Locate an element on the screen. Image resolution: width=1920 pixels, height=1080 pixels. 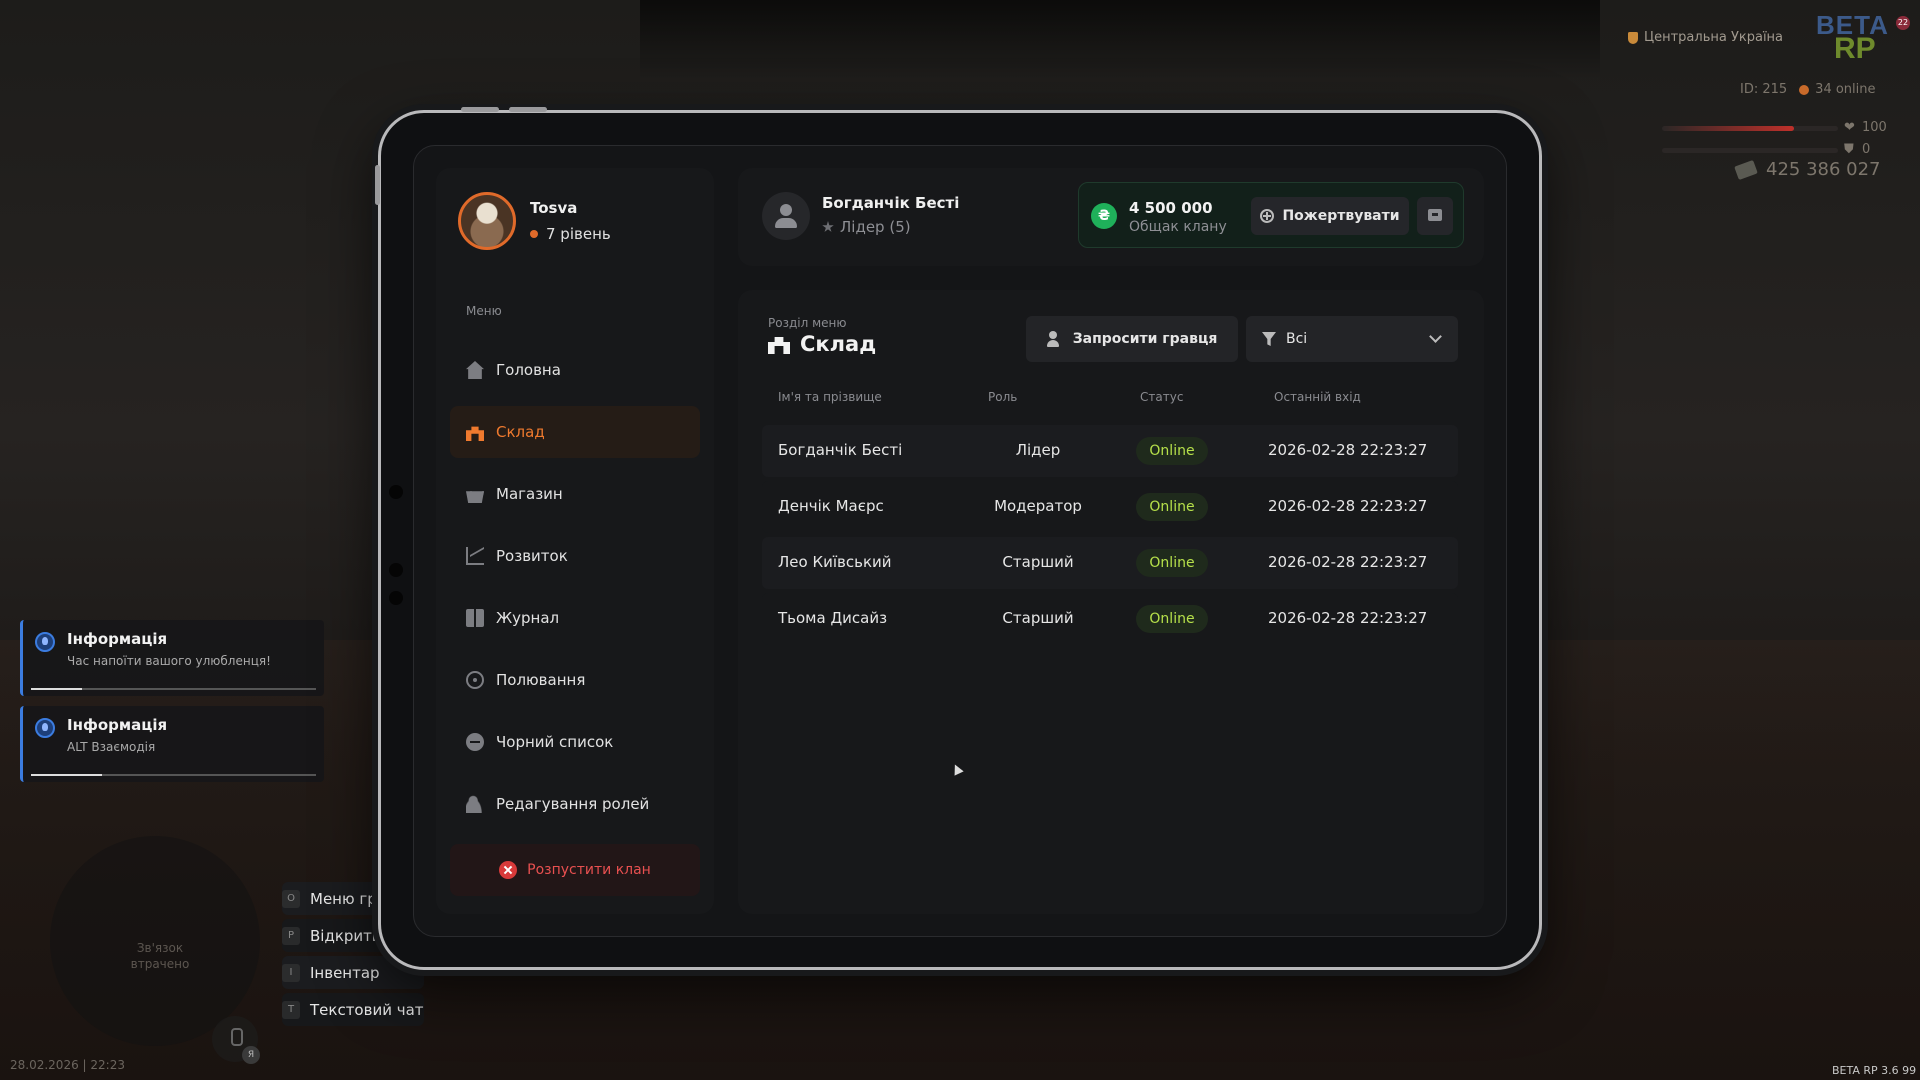
sidebar-item-journal: Журнал is located at coordinates (575, 618).